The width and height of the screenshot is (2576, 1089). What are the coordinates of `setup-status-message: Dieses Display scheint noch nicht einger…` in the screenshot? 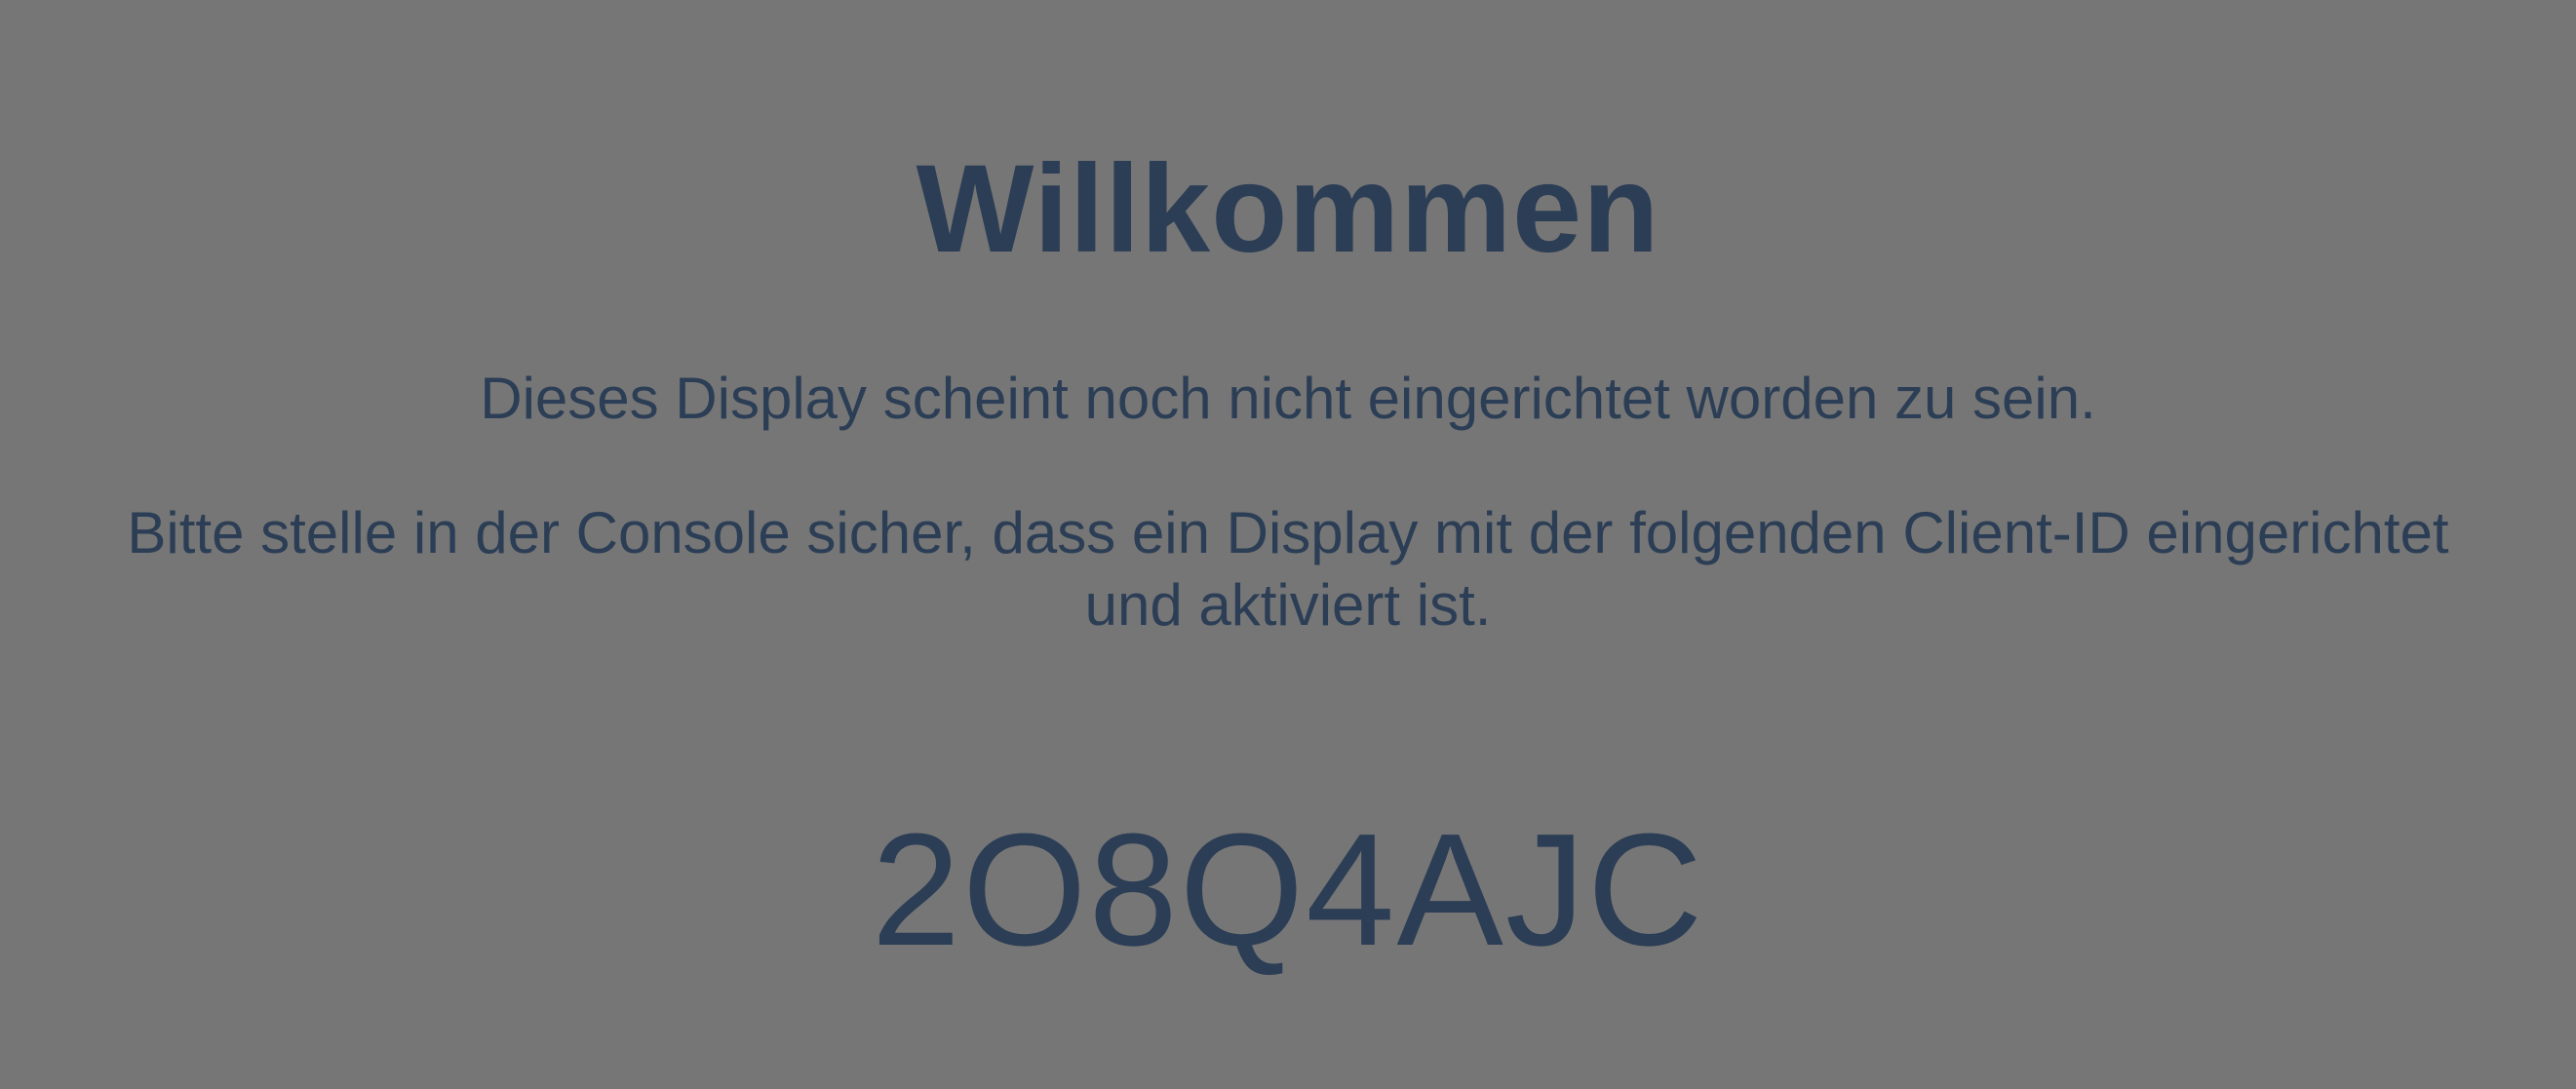 It's located at (1288, 398).